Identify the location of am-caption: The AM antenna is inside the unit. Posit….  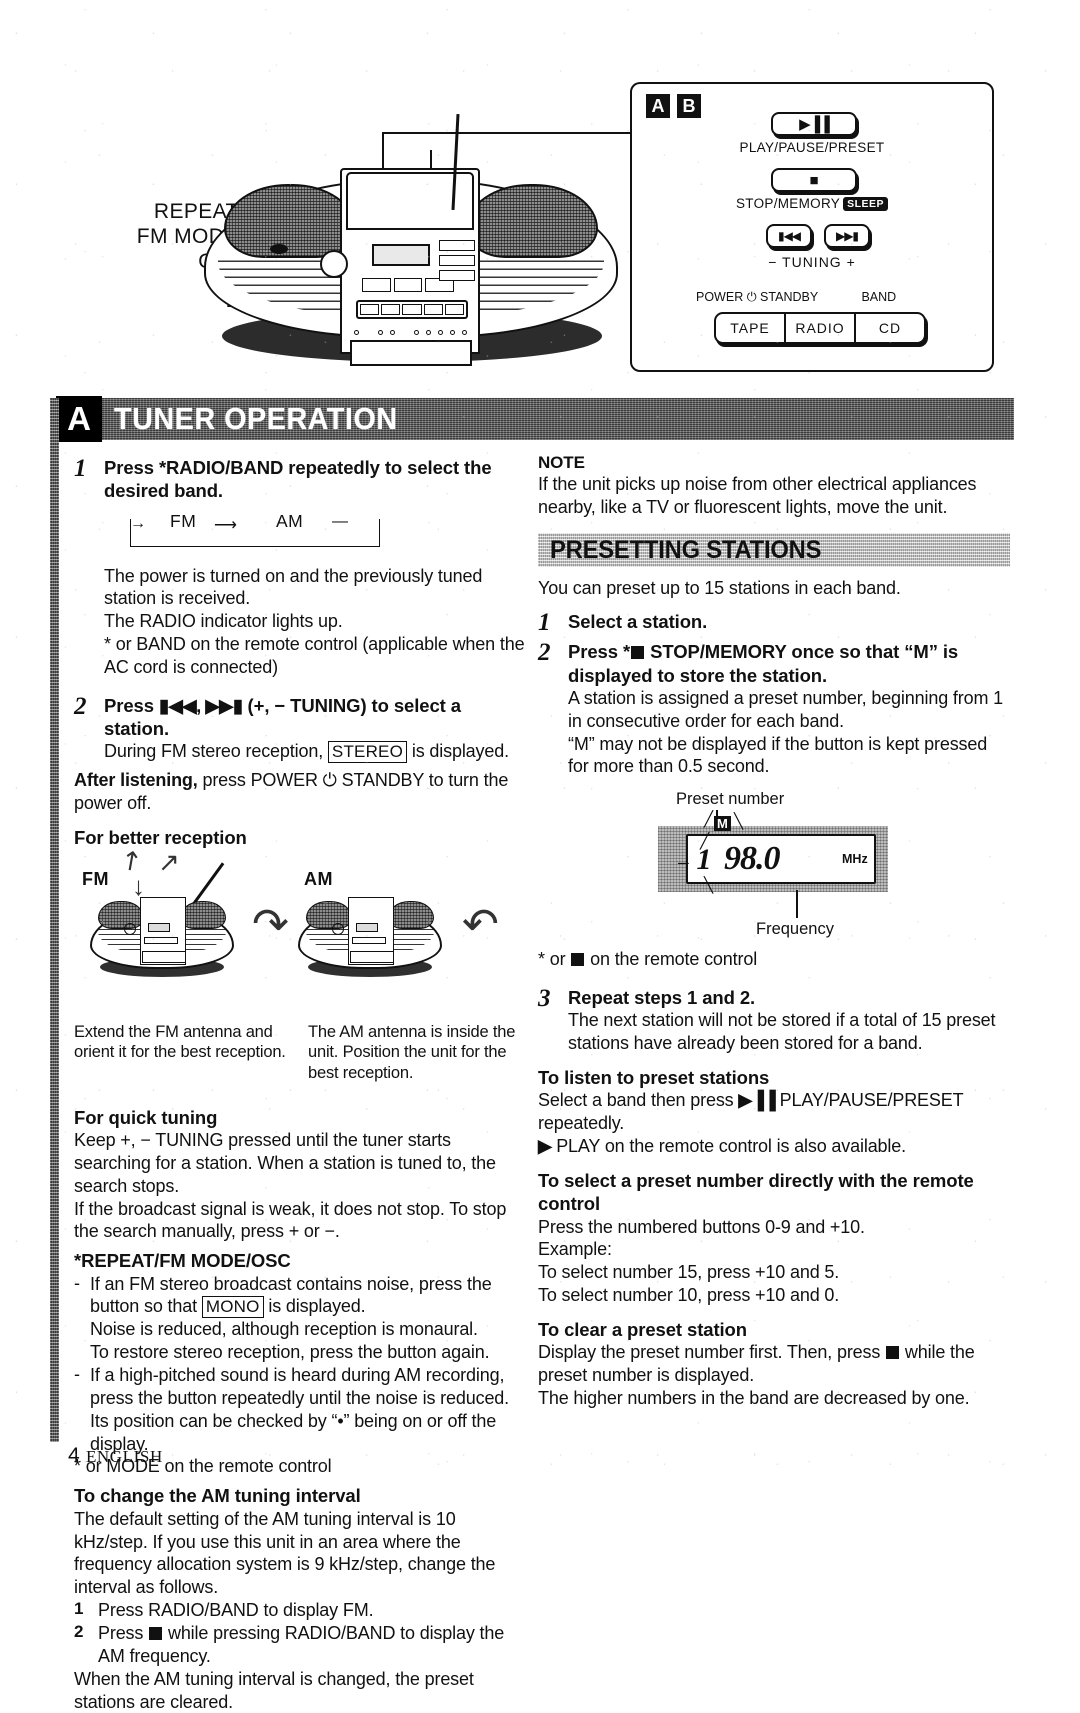
(412, 1052).